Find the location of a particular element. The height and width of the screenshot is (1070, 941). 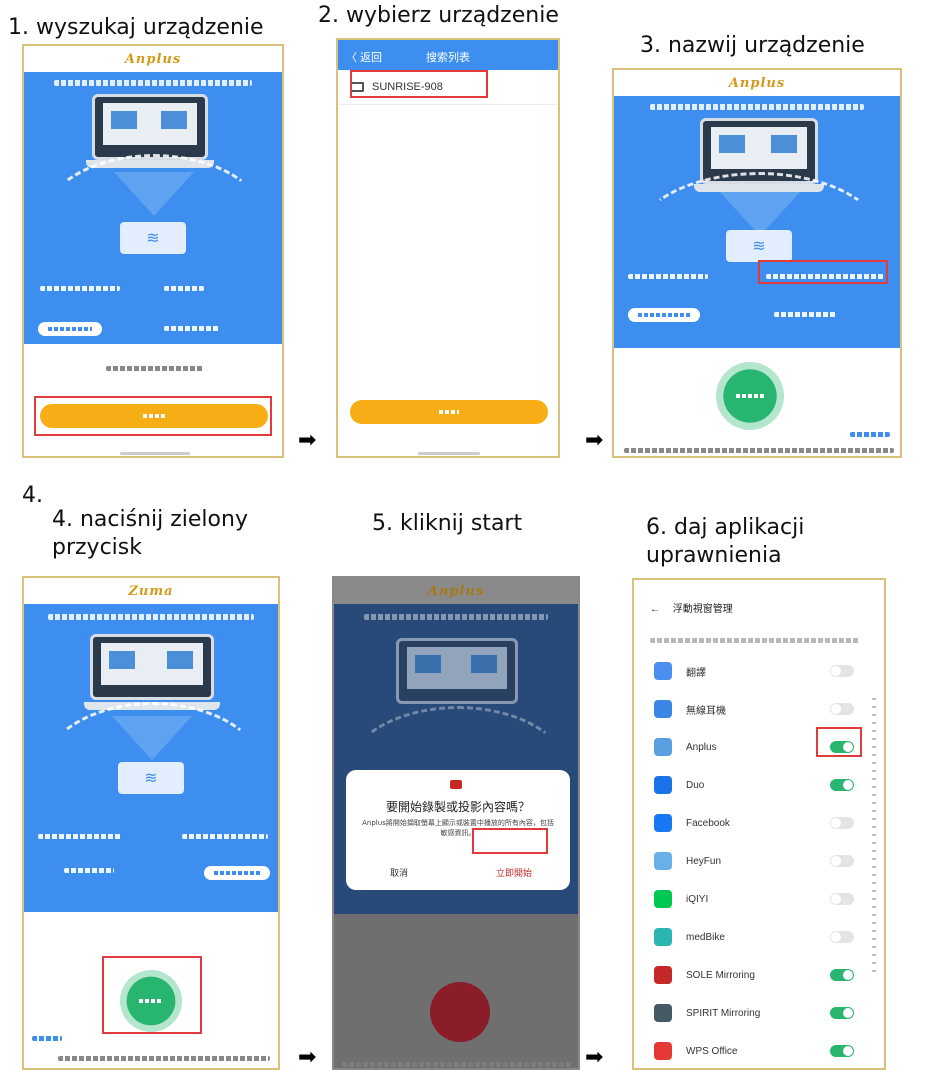

highlight-start-now is located at coordinates (510, 841).